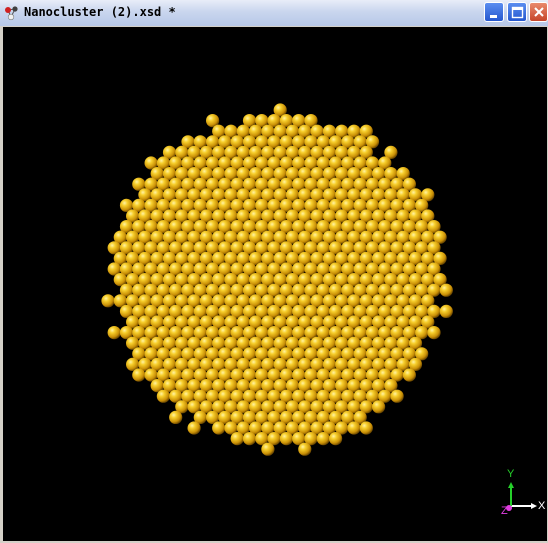  Describe the element at coordinates (511, 474) in the screenshot. I see `y-axis-label: Y` at that location.